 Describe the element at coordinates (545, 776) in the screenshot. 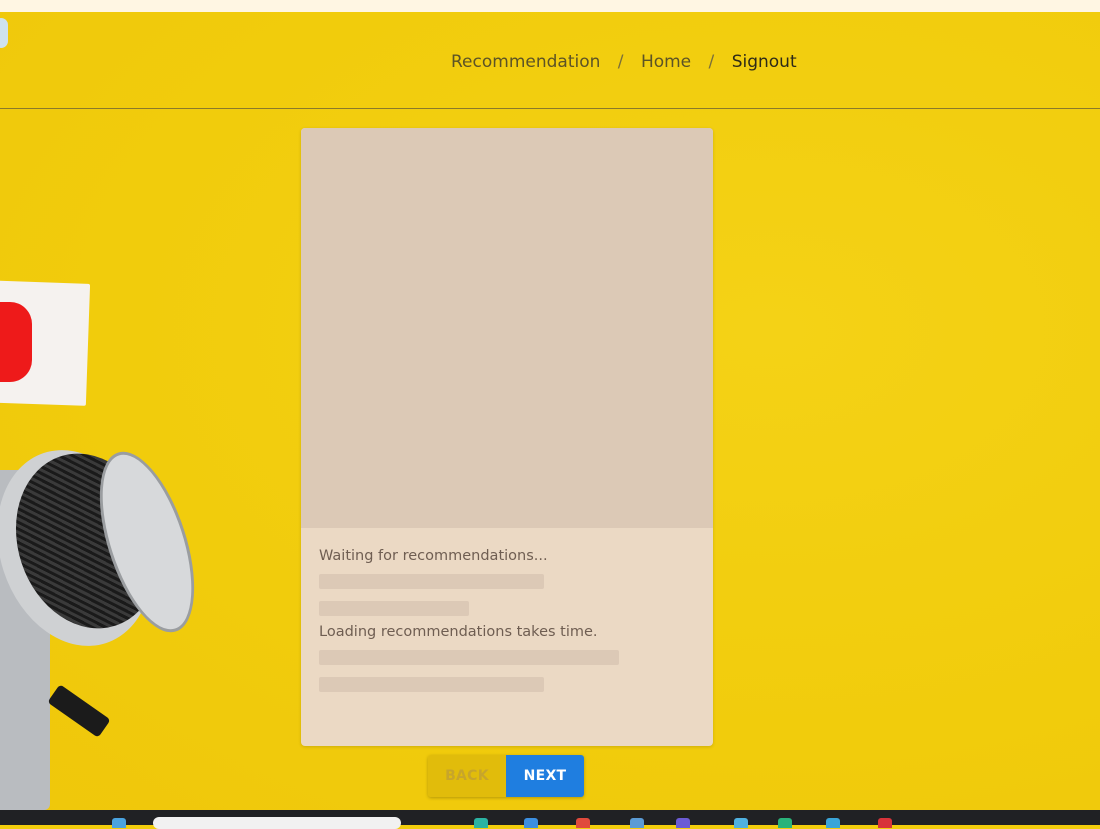

I see `next-button: NEXT` at that location.